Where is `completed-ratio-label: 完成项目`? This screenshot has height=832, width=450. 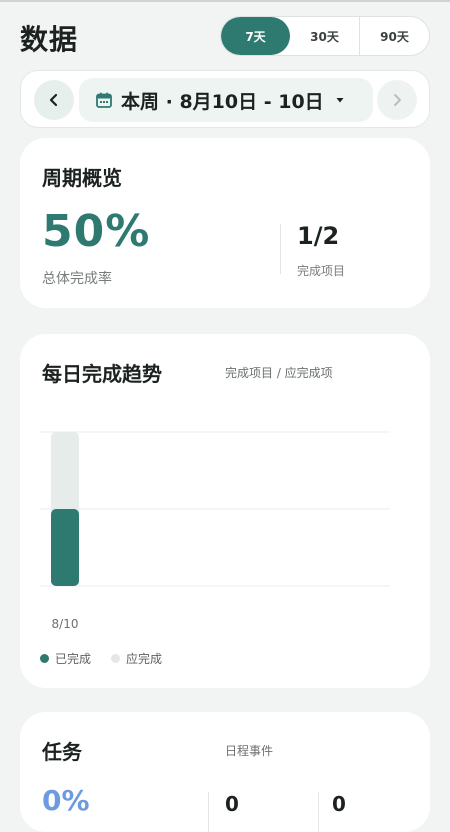 completed-ratio-label: 完成项目 is located at coordinates (321, 271).